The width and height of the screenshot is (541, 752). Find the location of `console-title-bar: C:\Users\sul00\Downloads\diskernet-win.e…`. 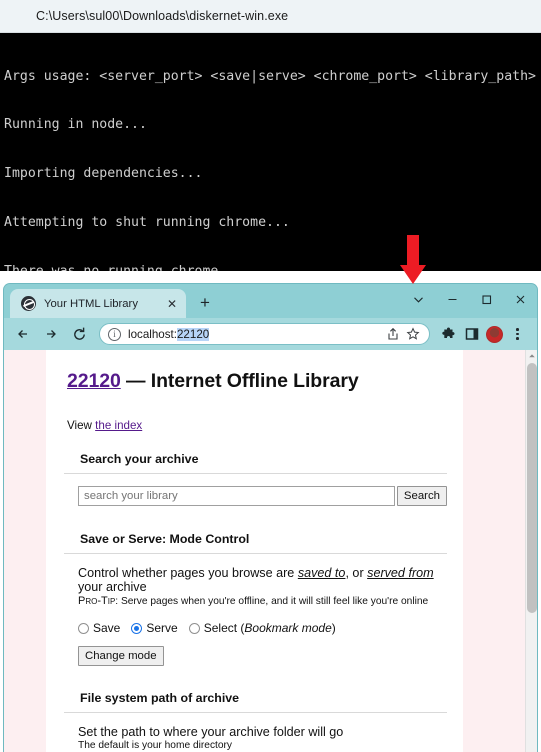

console-title-bar: C:\Users\sul00\Downloads\diskernet-win.e… is located at coordinates (270, 16).